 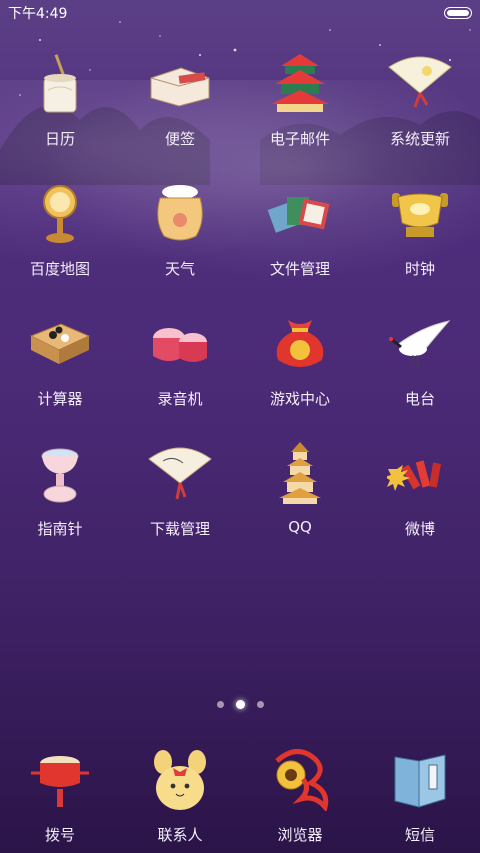 What do you see at coordinates (180, 779) in the screenshot?
I see `rabbit-icon` at bounding box center [180, 779].